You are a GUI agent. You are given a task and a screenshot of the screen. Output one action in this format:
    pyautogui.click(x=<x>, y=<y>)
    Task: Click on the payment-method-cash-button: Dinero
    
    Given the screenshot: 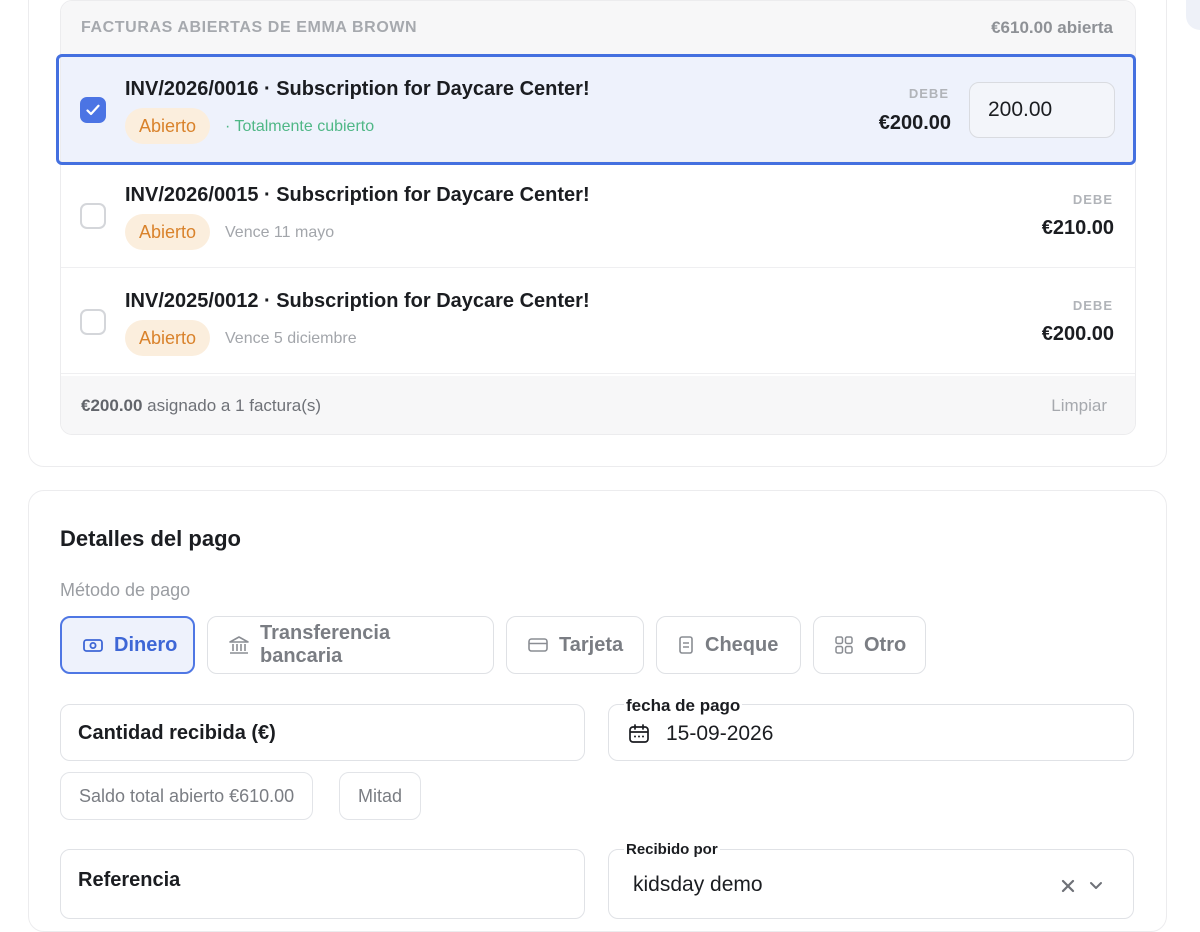 What is the action you would take?
    pyautogui.click(x=127, y=645)
    